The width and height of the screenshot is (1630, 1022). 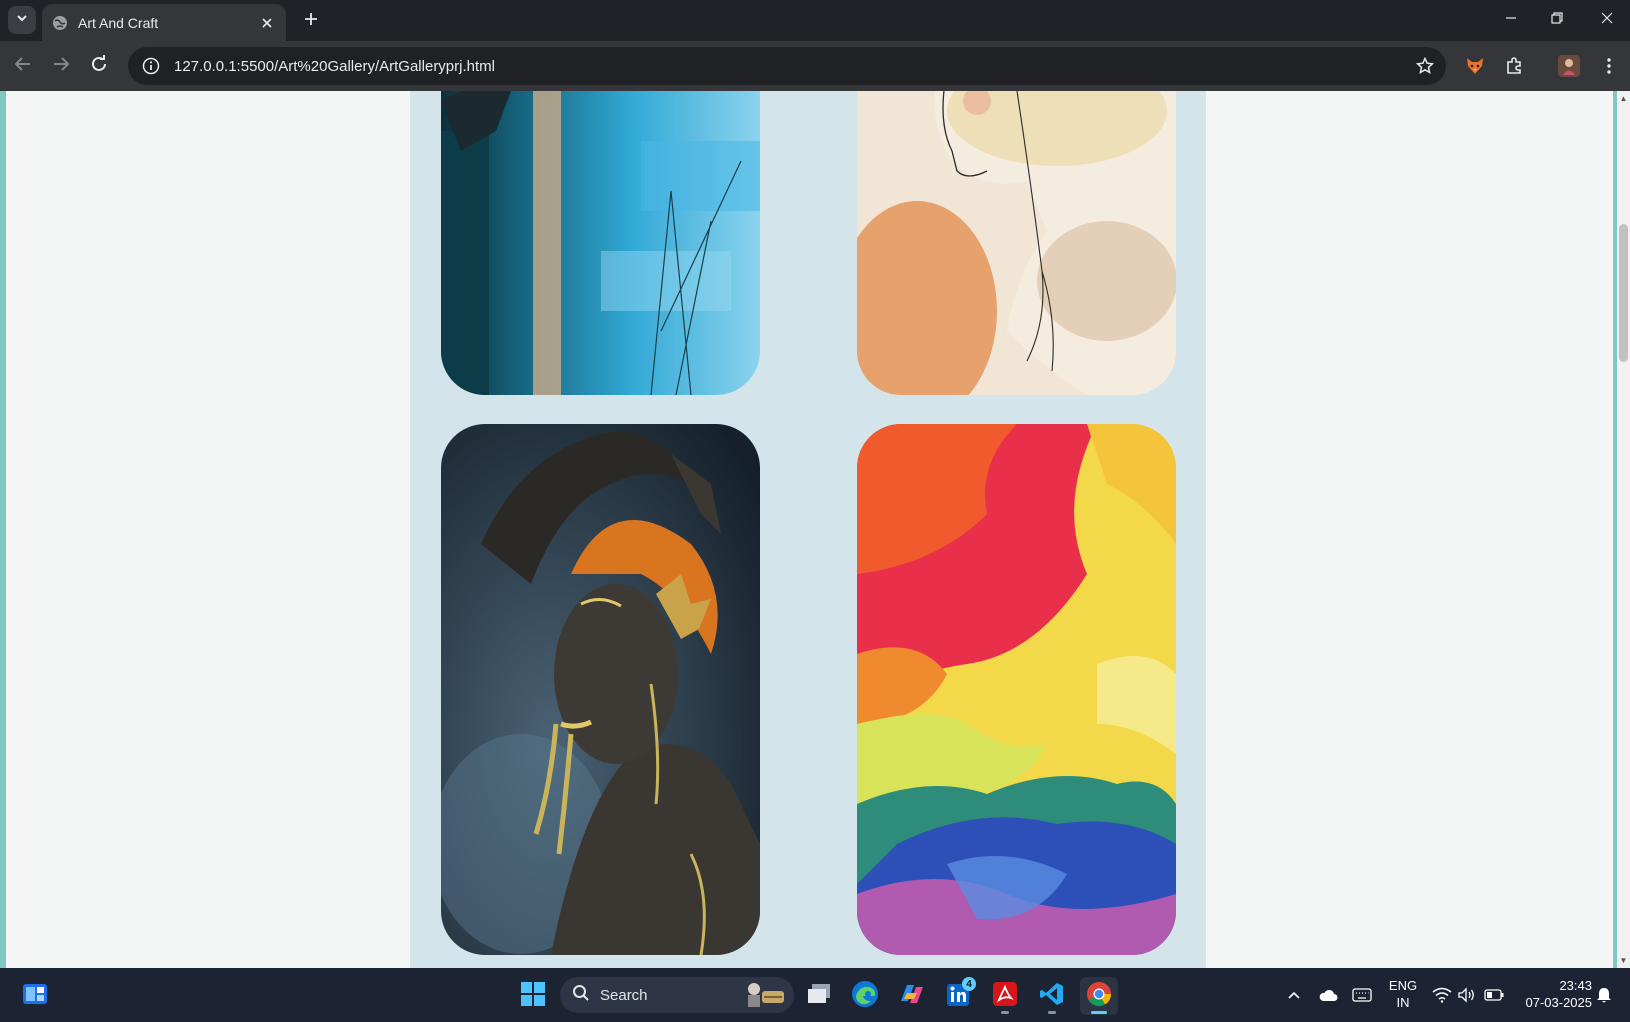 I want to click on arrow-left-icon, so click(x=23, y=66).